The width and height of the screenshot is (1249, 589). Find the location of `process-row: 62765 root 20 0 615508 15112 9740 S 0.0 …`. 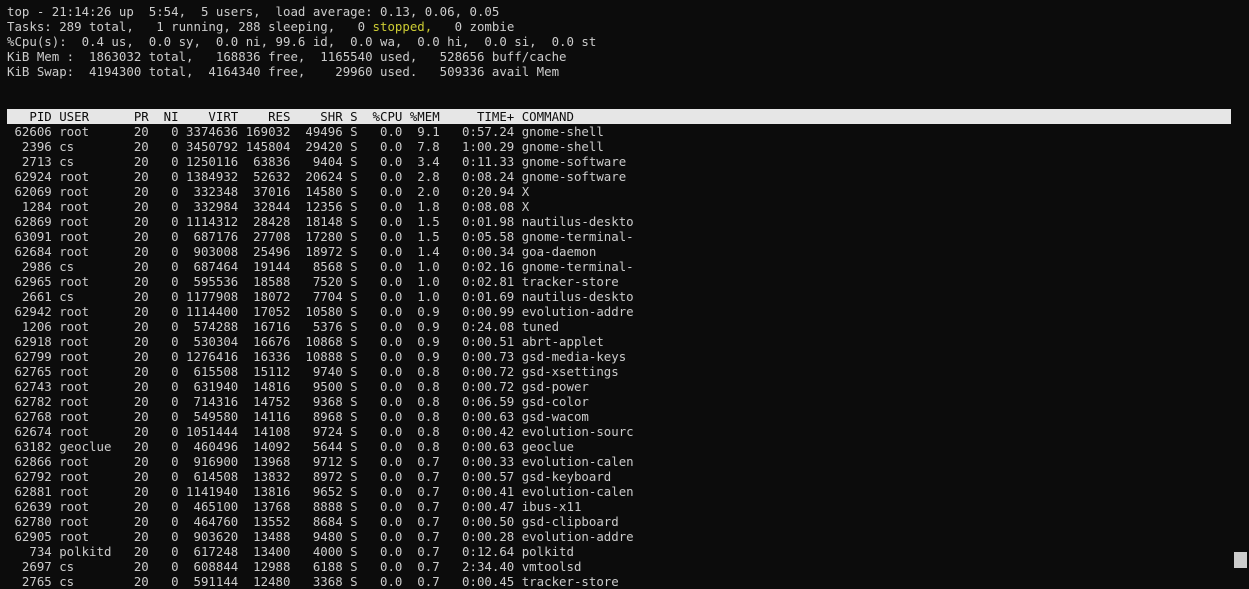

process-row: 62765 root 20 0 615508 15112 9740 S 0.0 … is located at coordinates (313, 371).